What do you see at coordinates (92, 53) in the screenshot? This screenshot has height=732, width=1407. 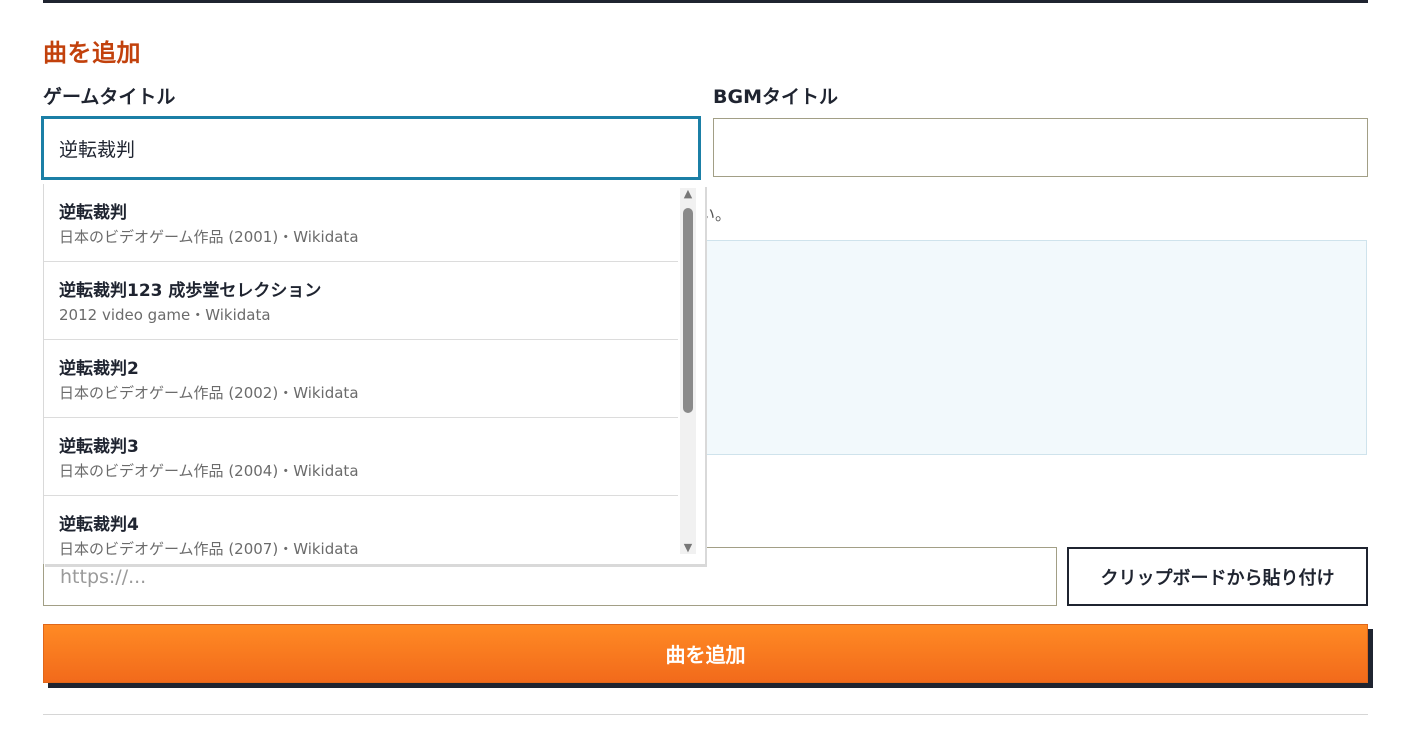 I see `section-title: 曲を追加` at bounding box center [92, 53].